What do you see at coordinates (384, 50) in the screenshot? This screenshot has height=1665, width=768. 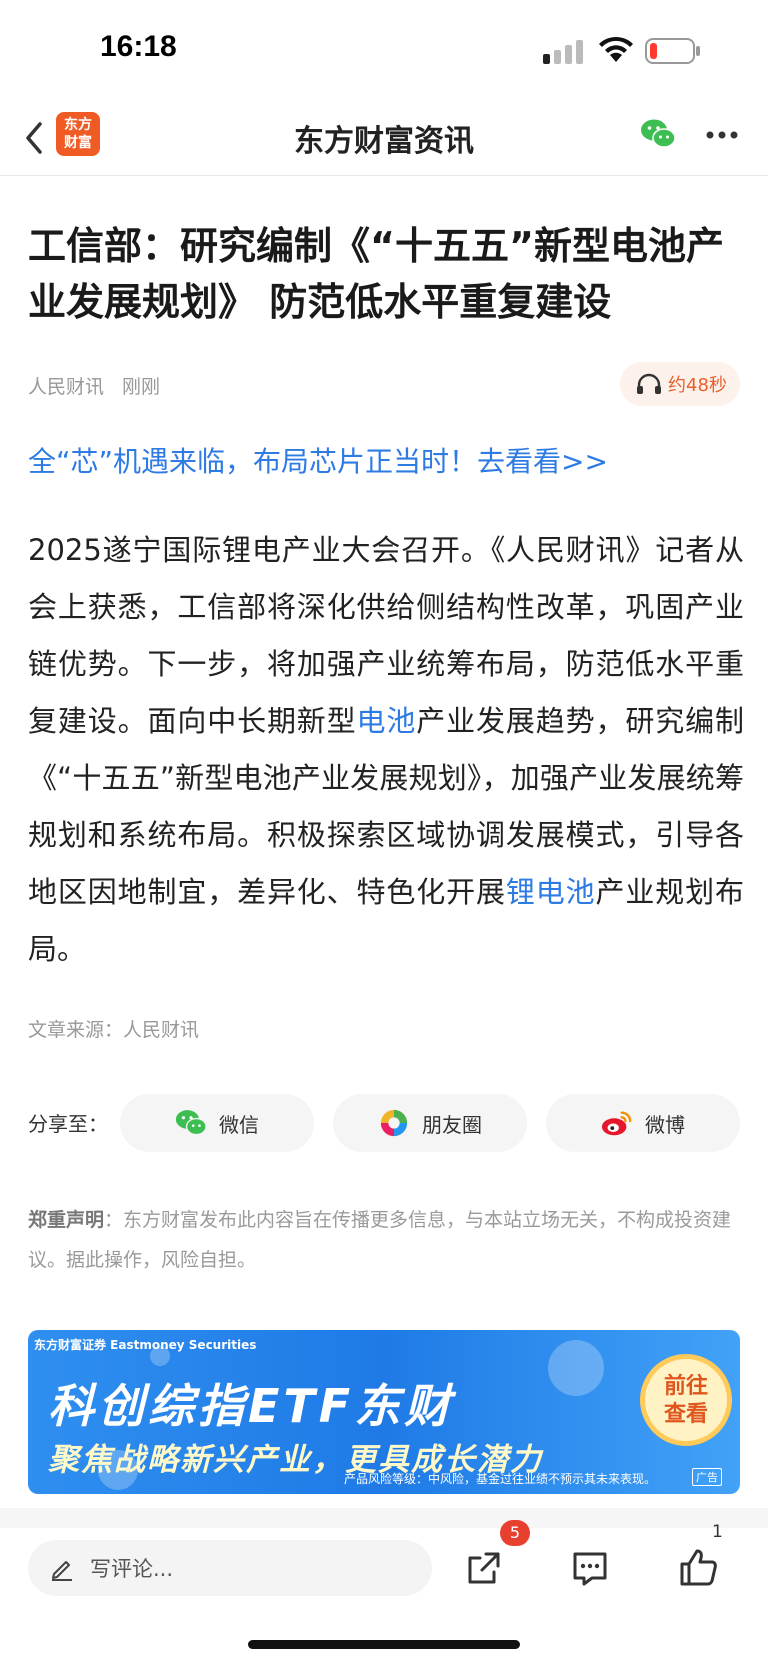 I see `status-bar: 16:18` at bounding box center [384, 50].